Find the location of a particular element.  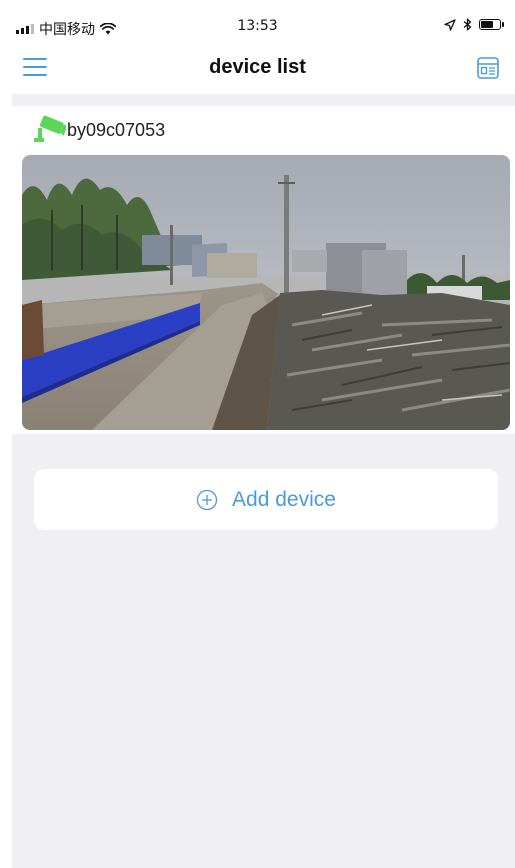

battery-level is located at coordinates (487, 24).